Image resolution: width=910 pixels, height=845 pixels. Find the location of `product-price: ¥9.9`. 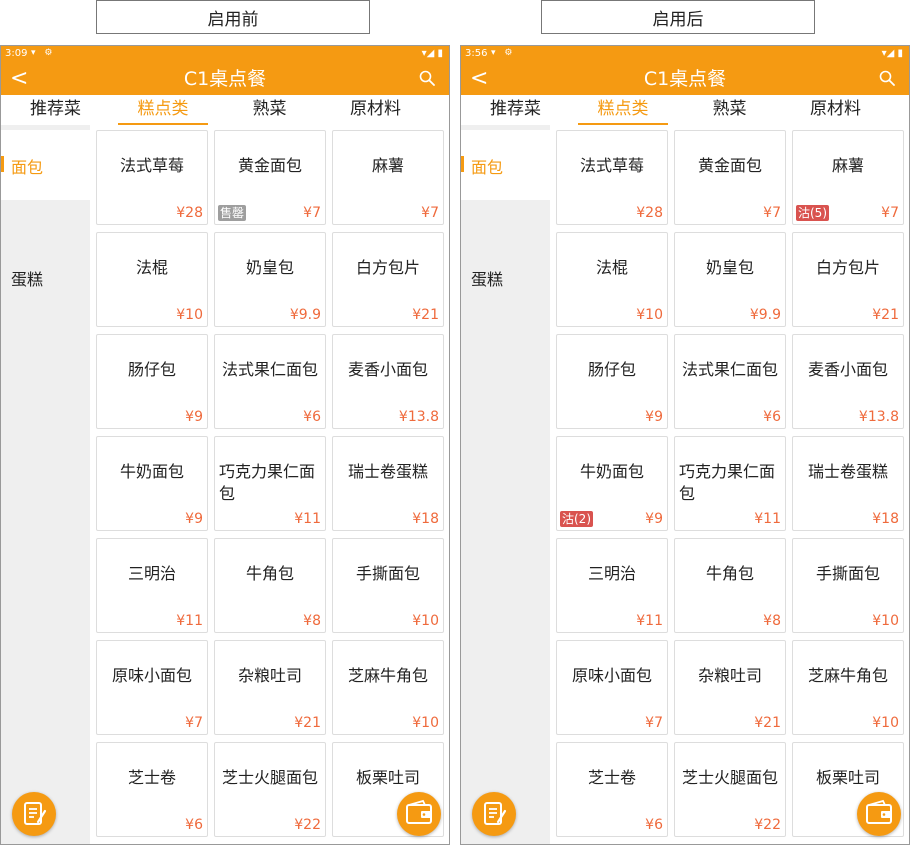

product-price: ¥9.9 is located at coordinates (765, 315).